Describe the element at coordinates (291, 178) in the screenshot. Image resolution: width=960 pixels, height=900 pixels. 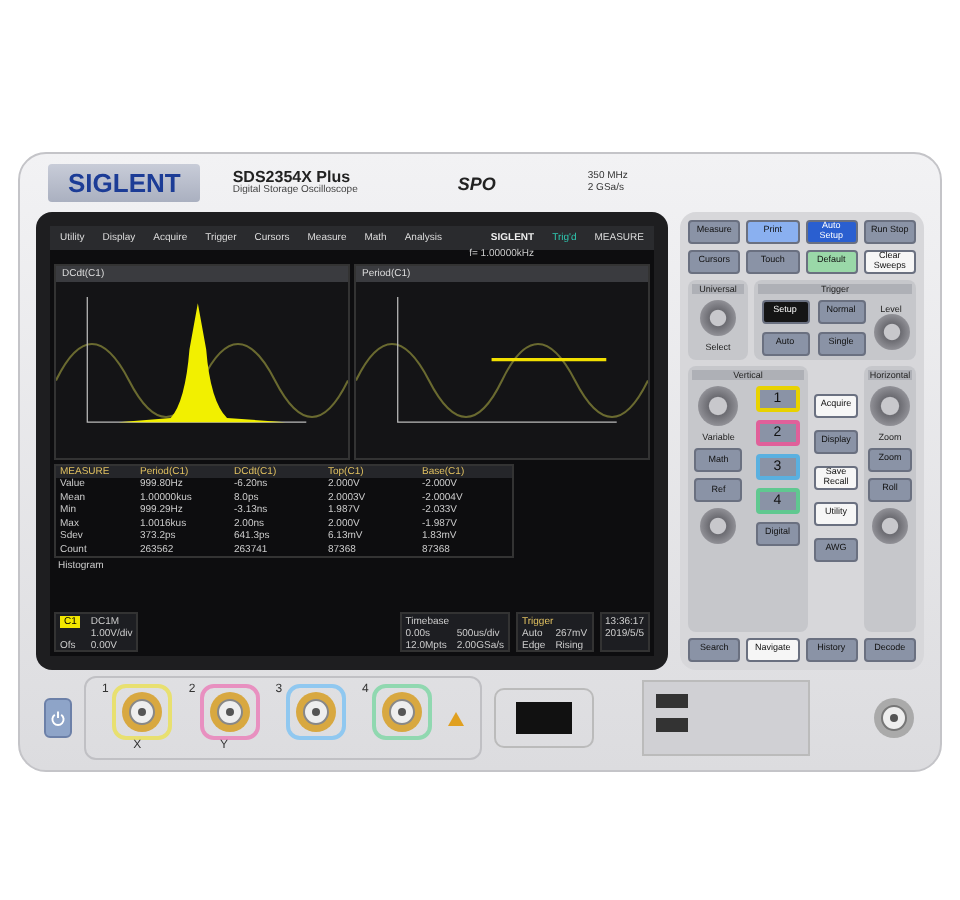
I see `model-name: SDS2354X Plus` at that location.